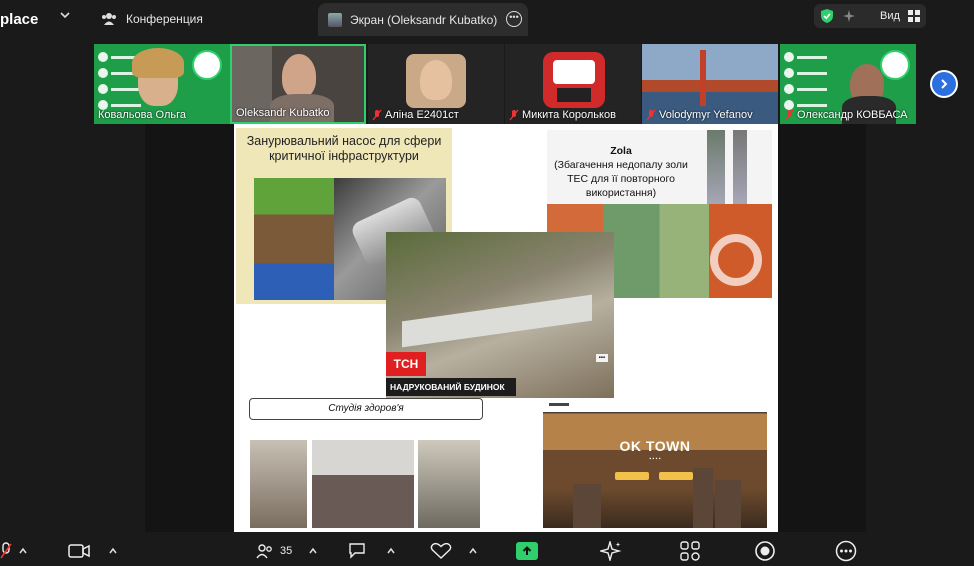 This screenshot has width=974, height=566. What do you see at coordinates (358, 551) in the screenshot?
I see `chat-icon` at bounding box center [358, 551].